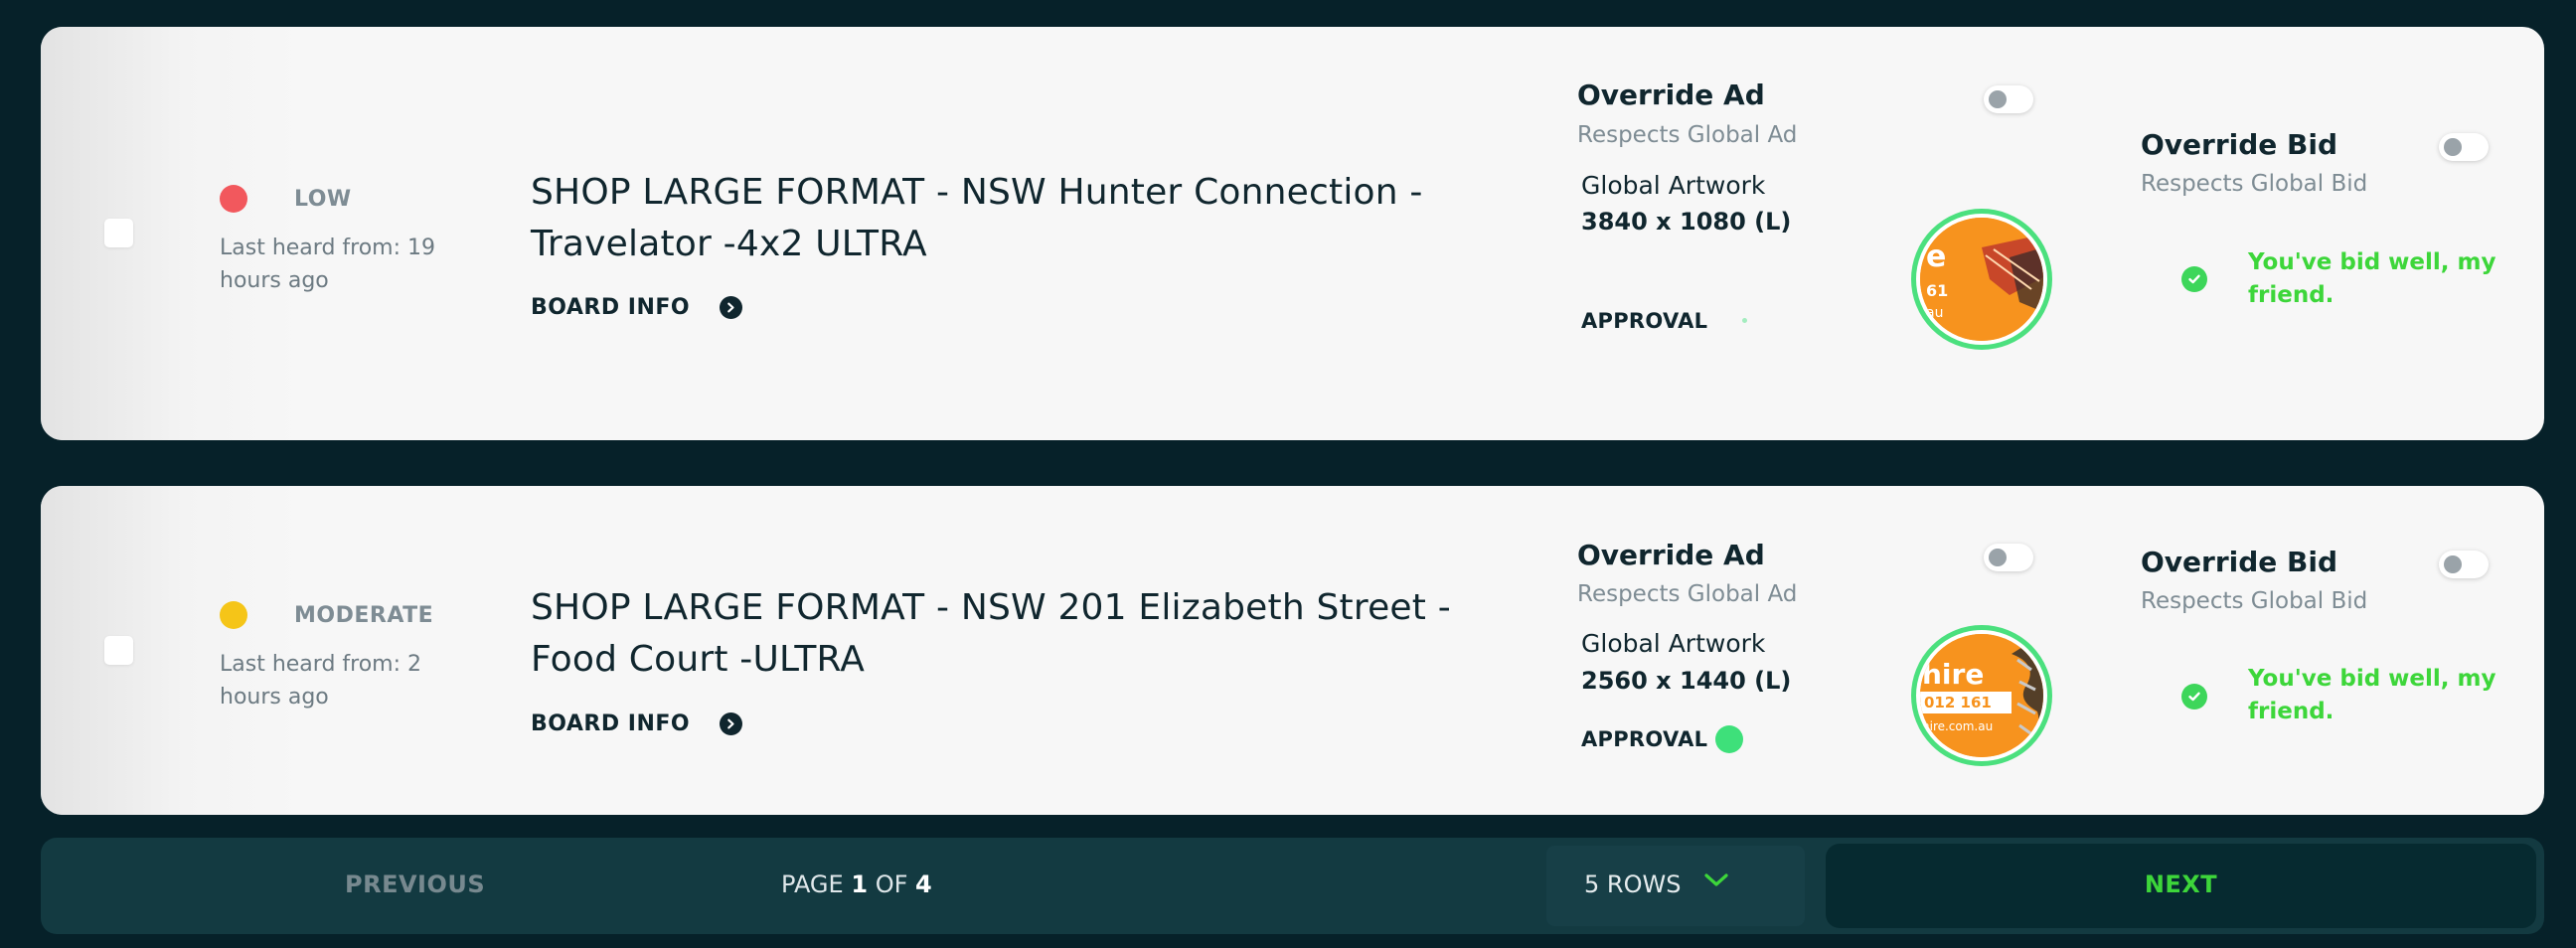 The image size is (2576, 948). Describe the element at coordinates (1716, 882) in the screenshot. I see `chevron-down-icon` at that location.